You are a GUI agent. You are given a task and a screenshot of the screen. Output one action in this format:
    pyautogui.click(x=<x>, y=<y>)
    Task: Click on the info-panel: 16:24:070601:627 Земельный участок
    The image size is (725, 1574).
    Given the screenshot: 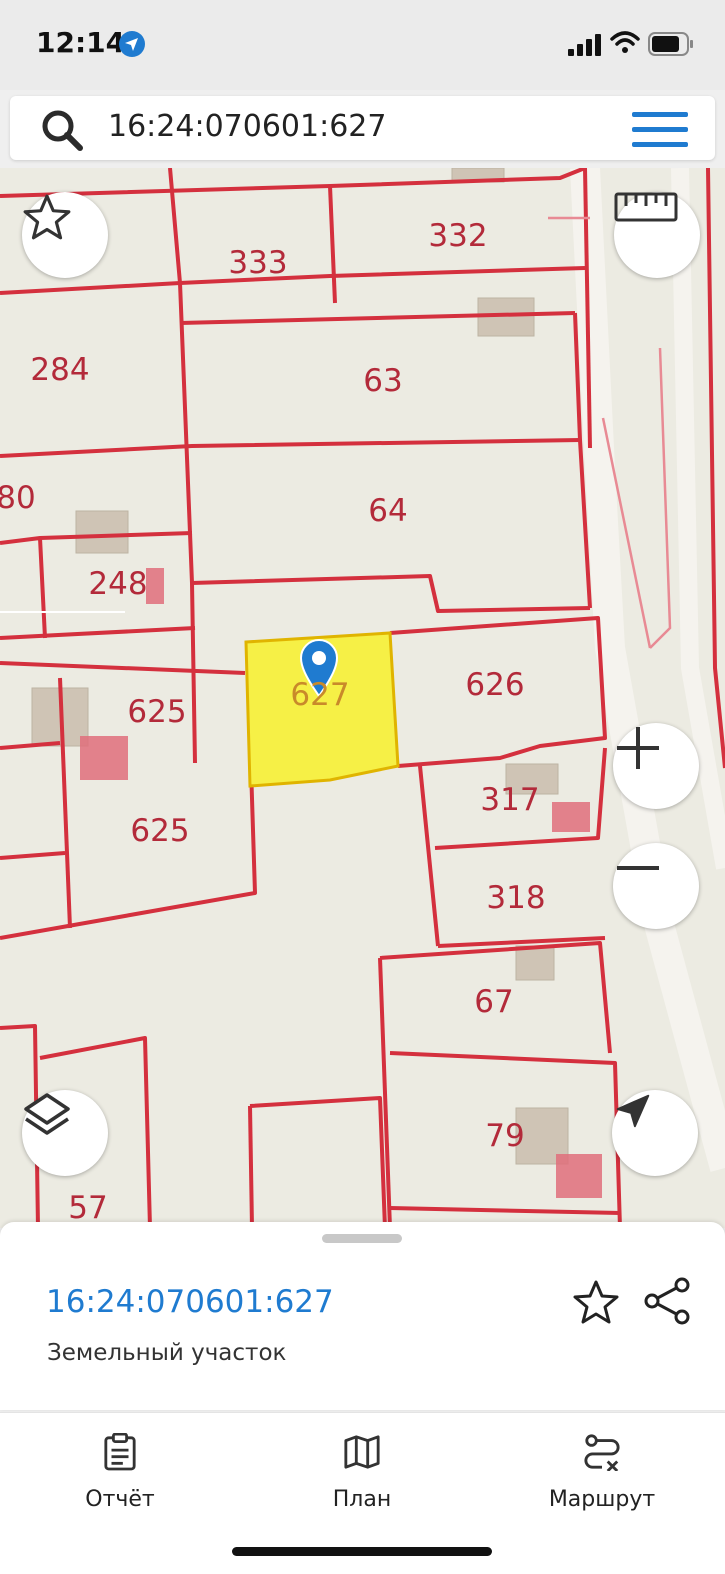 What is the action you would take?
    pyautogui.click(x=362, y=1316)
    